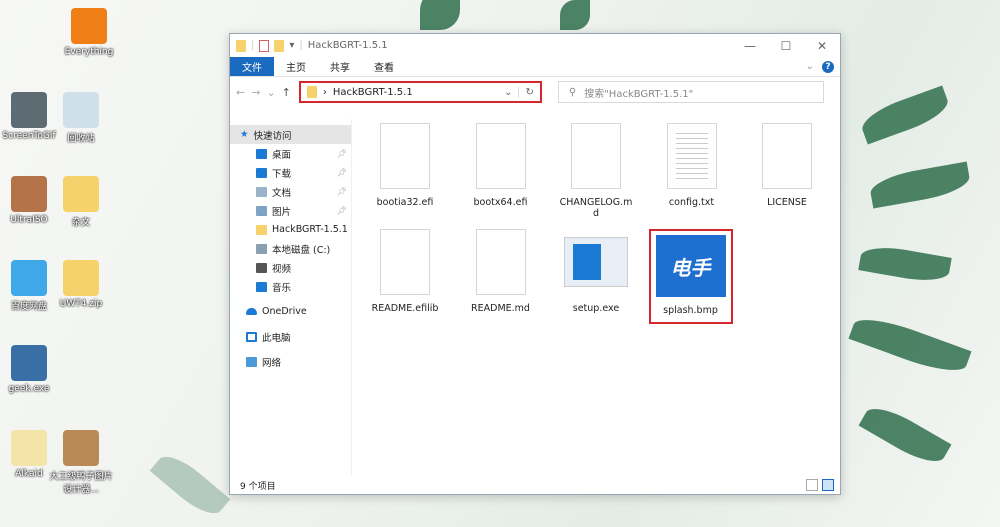  Describe the element at coordinates (420, 92) in the screenshot. I see `address-bar: › HackBGRT-1.5.1 ⌄ ↻` at that location.